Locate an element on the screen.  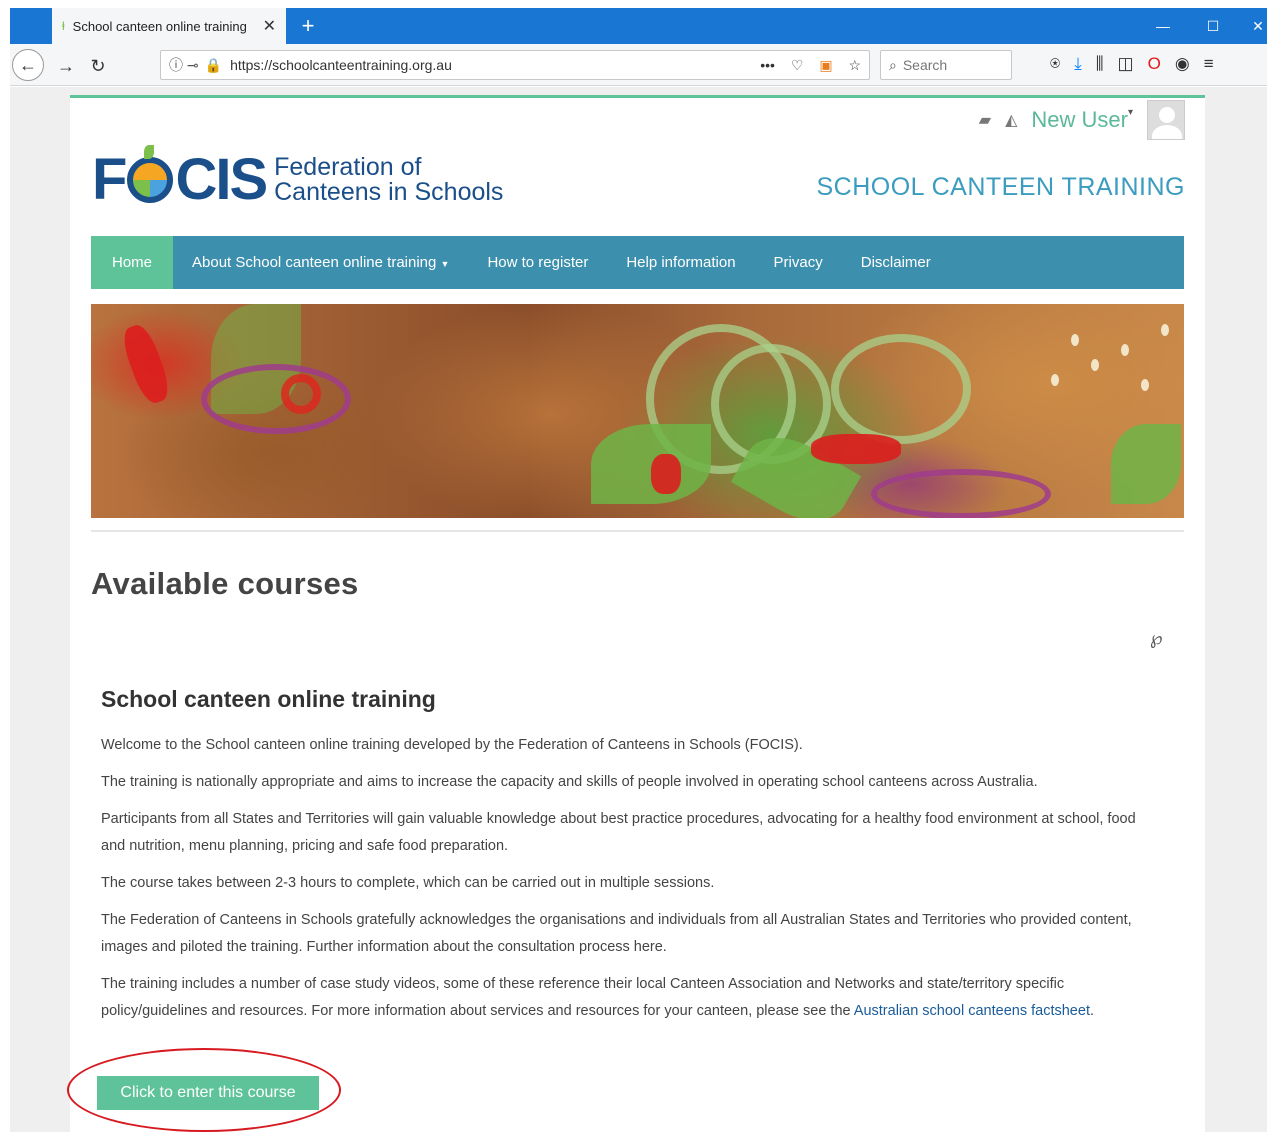
forward-arrow-icon: → is located at coordinates (66, 66).